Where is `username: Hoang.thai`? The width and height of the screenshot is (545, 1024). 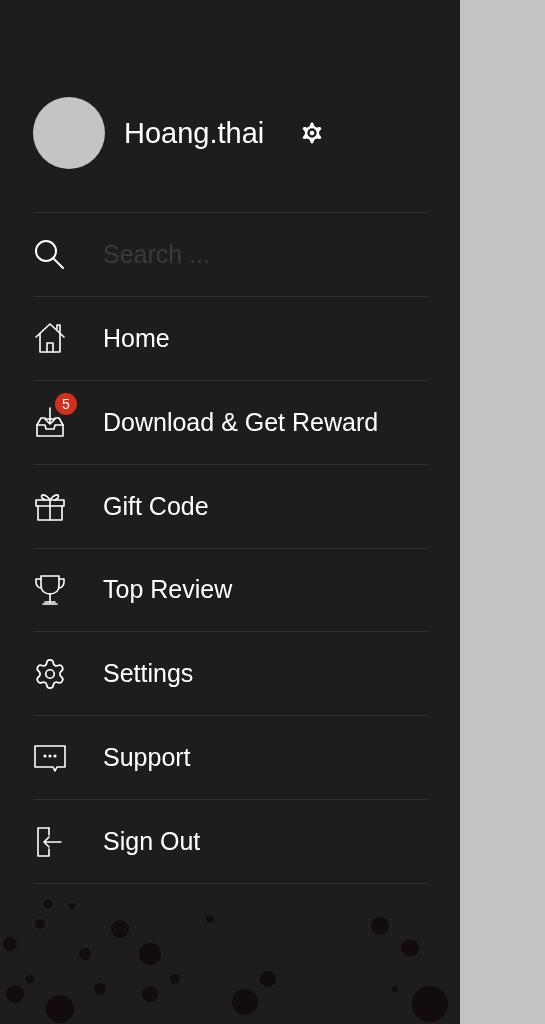 username: Hoang.thai is located at coordinates (194, 133).